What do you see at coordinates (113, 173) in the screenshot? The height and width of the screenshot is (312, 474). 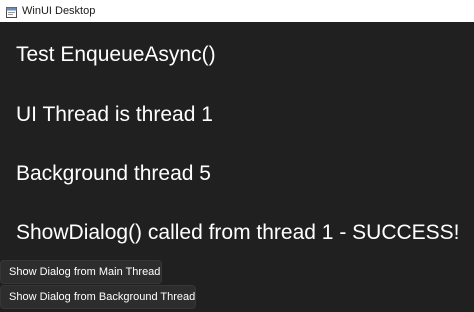 I see `background-thread-status: Background thread 5` at bounding box center [113, 173].